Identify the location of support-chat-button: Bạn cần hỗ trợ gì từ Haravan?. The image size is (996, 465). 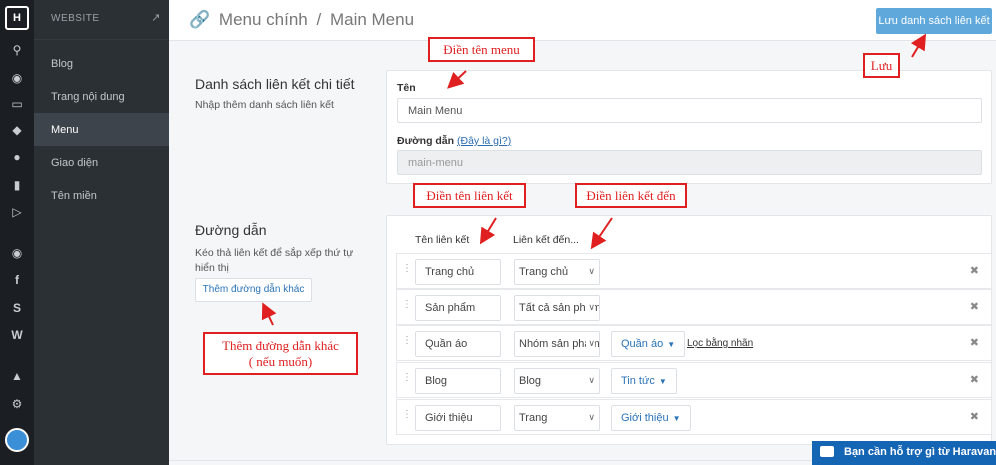
(904, 453).